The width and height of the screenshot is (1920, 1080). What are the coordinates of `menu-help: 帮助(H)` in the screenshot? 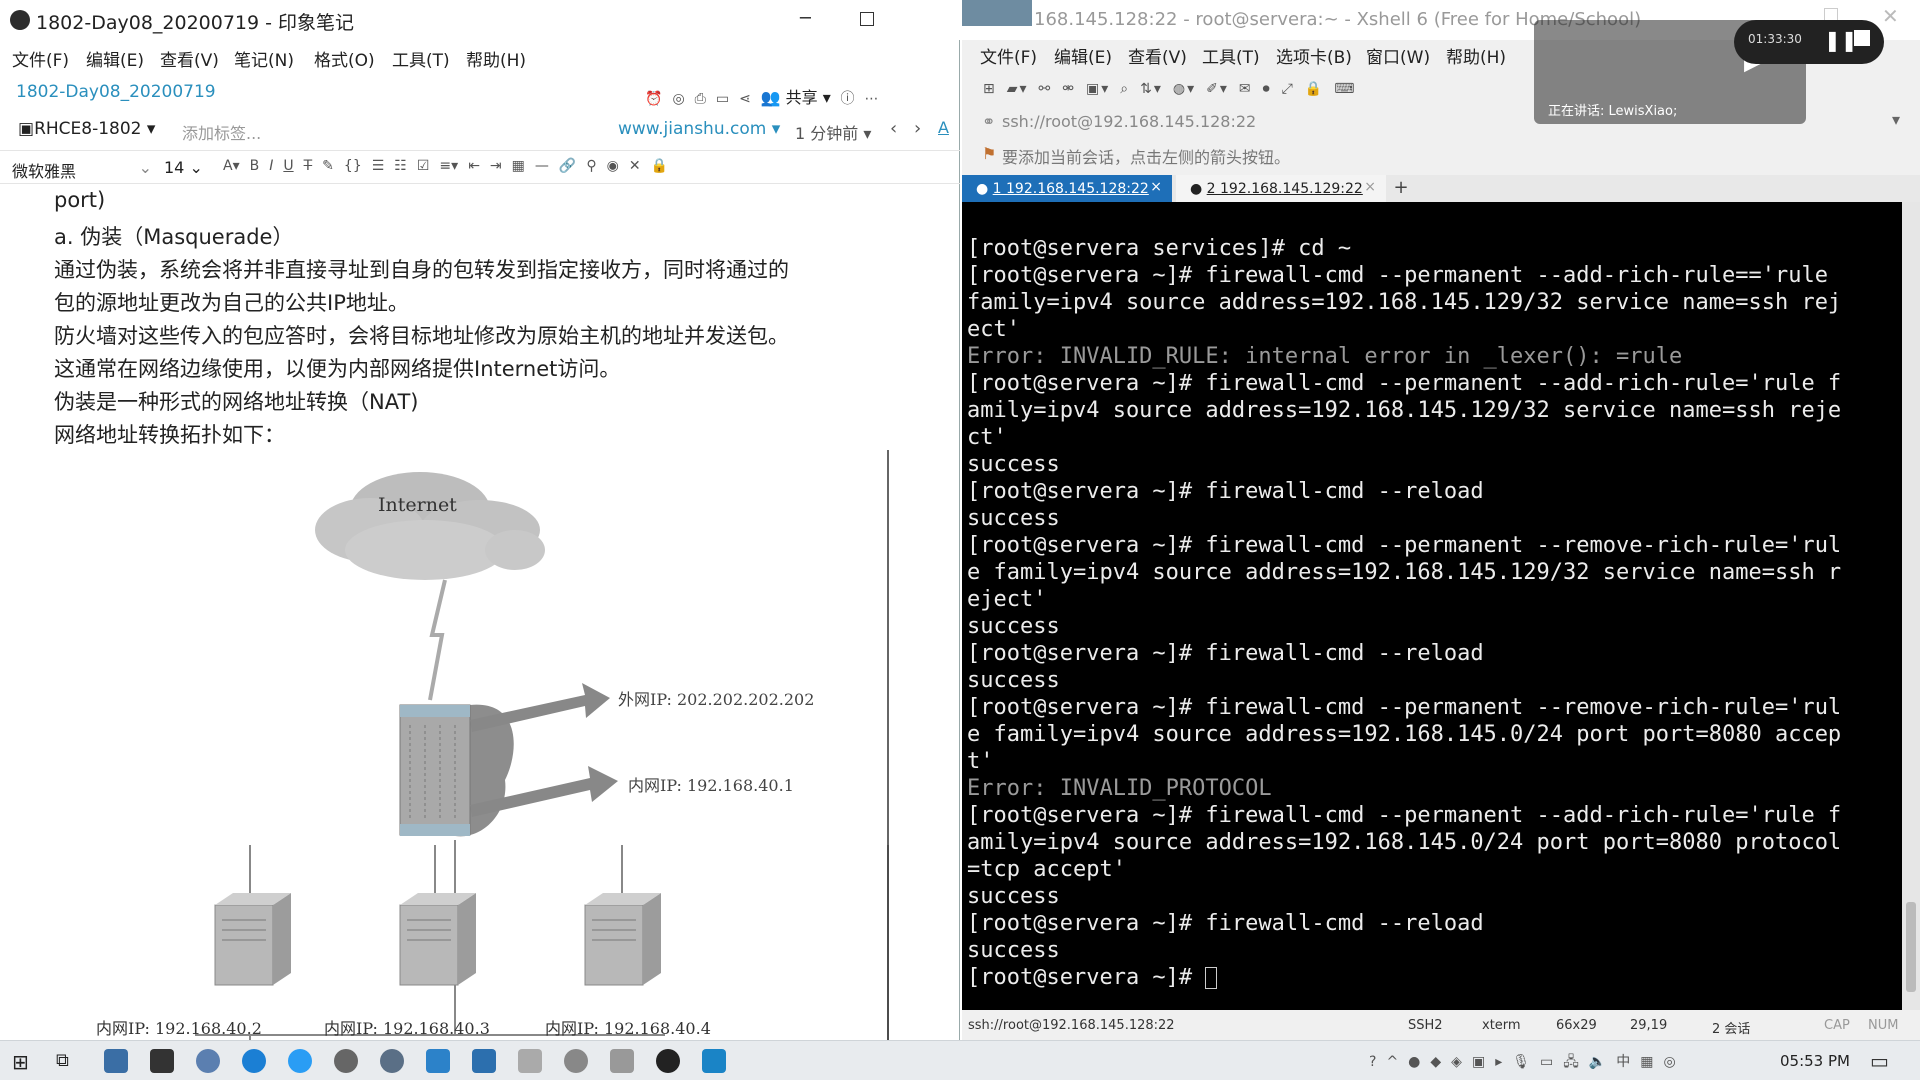 It's located at (496, 58).